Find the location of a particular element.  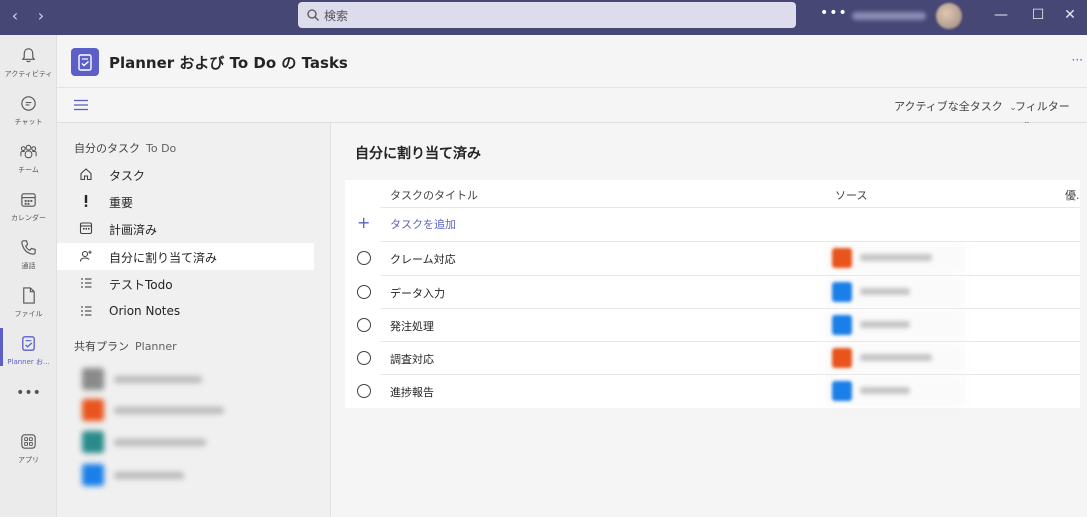

rail-label: 通話 is located at coordinates (28, 266).